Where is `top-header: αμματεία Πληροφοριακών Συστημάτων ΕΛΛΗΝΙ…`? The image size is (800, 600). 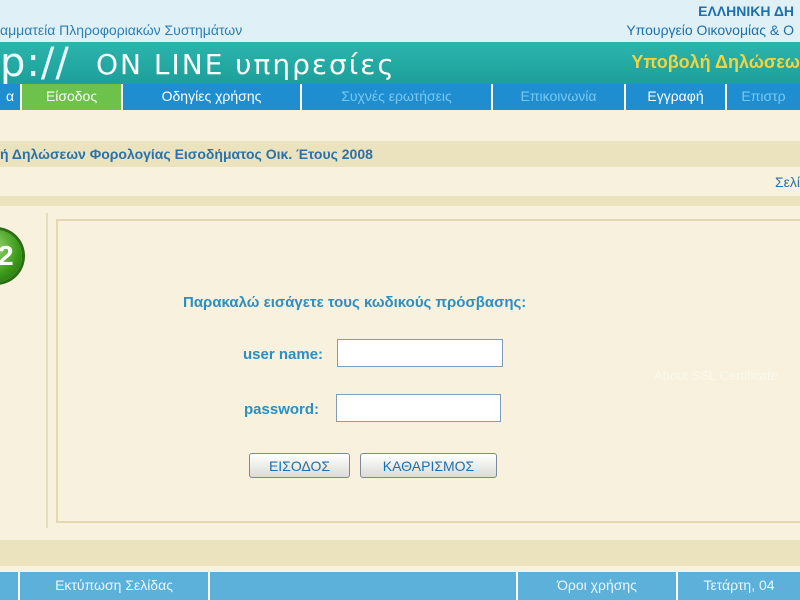
top-header: αμματεία Πληροφοριακών Συστημάτων ΕΛΛΗΝΙ… is located at coordinates (400, 21).